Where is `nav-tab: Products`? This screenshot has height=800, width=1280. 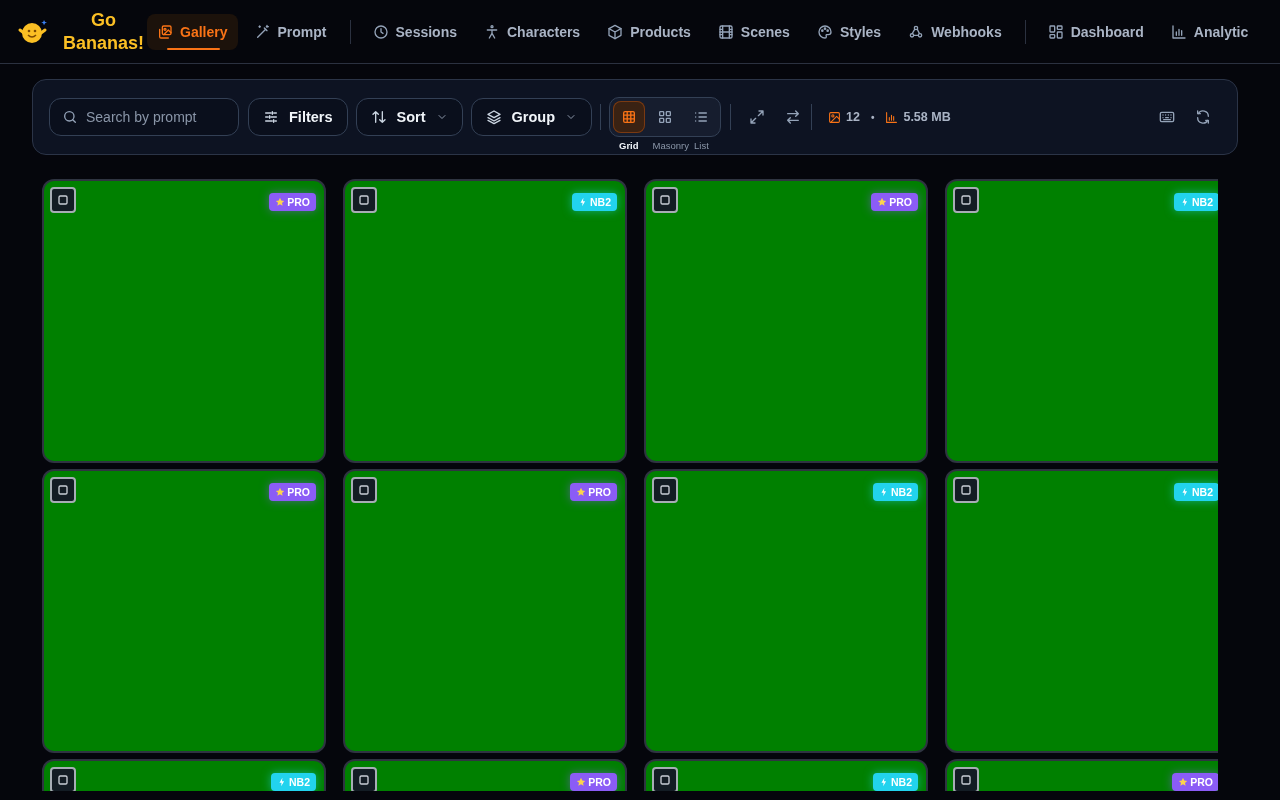 nav-tab: Products is located at coordinates (649, 31).